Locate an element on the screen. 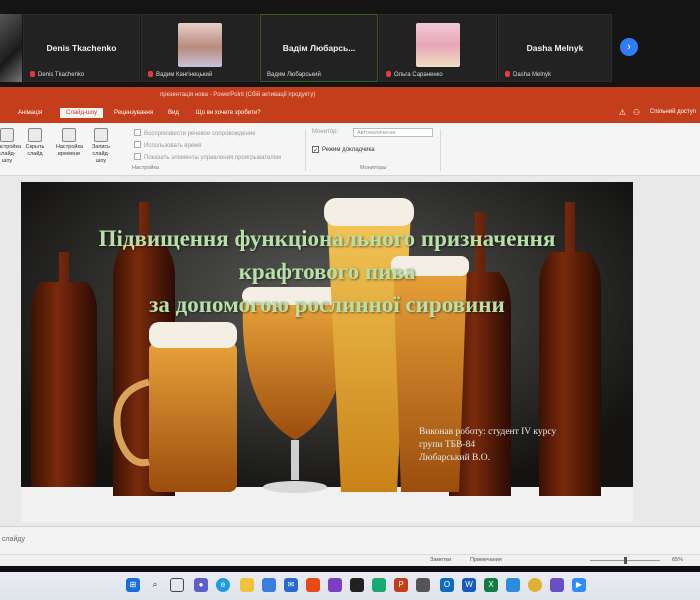  zoom-level: 65% is located at coordinates (677, 560).